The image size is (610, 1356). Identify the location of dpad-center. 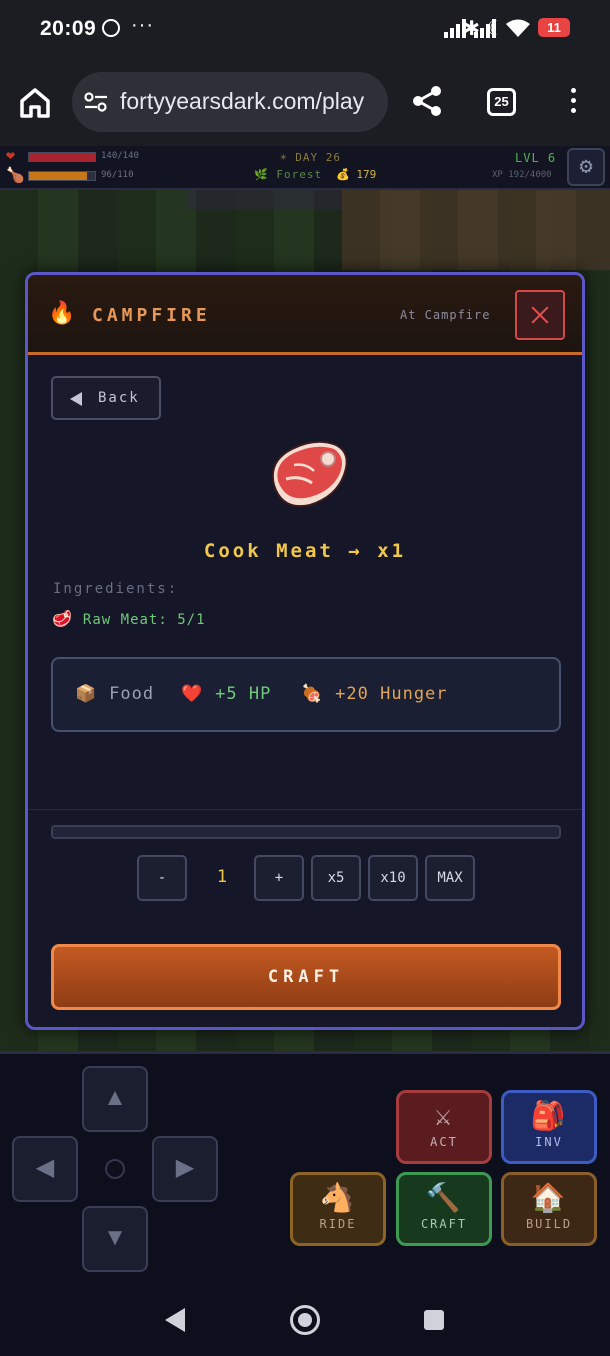
(115, 1169).